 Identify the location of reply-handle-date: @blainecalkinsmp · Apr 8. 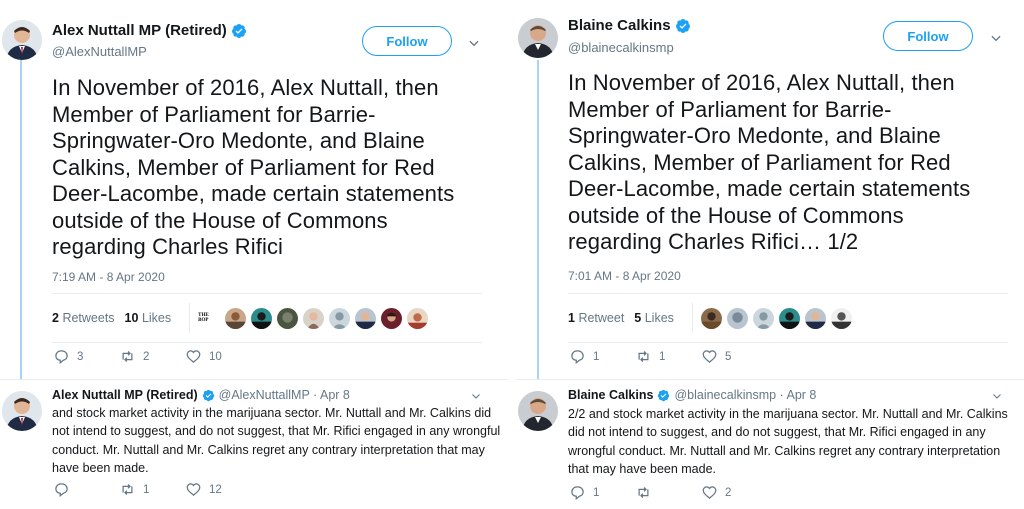
(745, 395).